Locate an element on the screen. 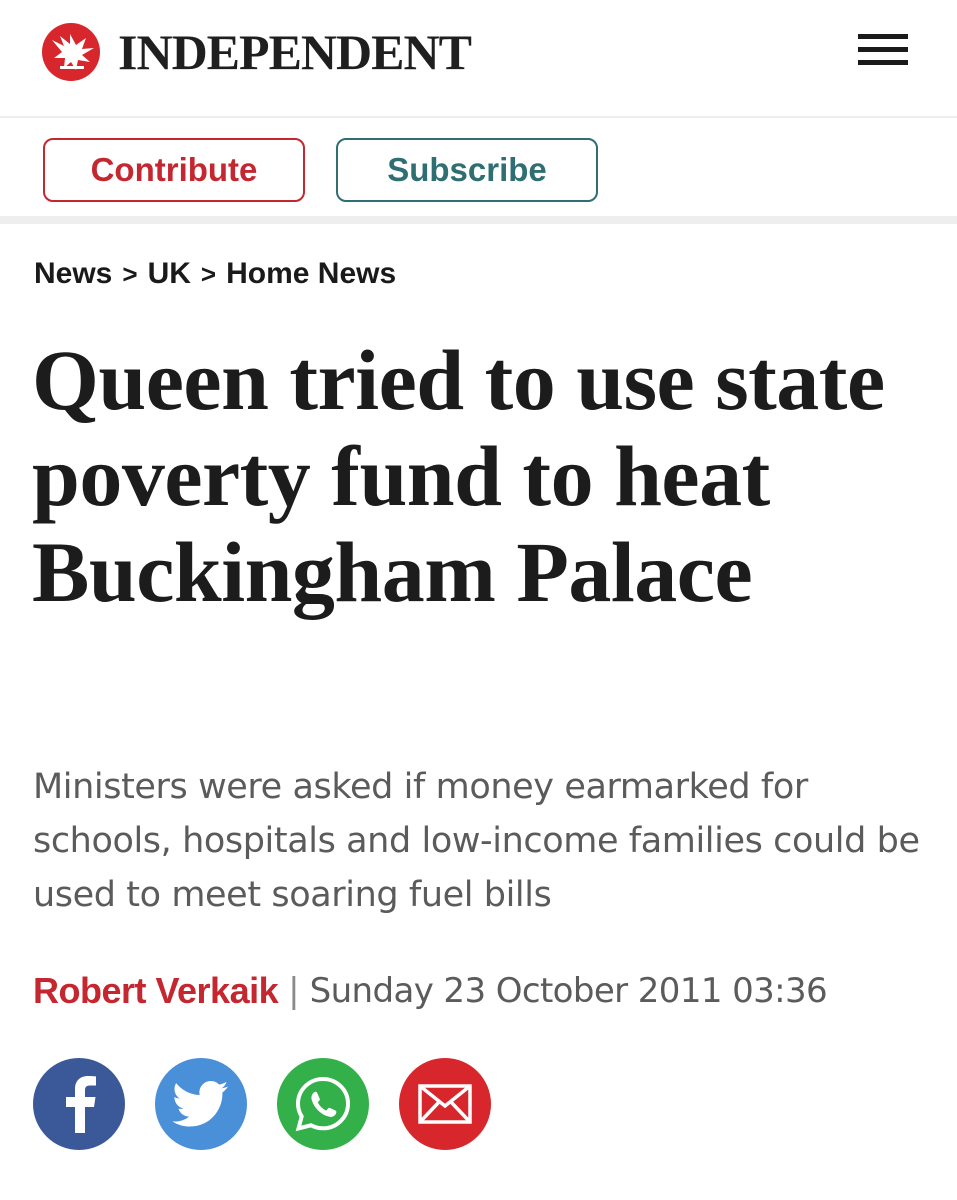  logo-text: INDEPENDENT is located at coordinates (295, 52).